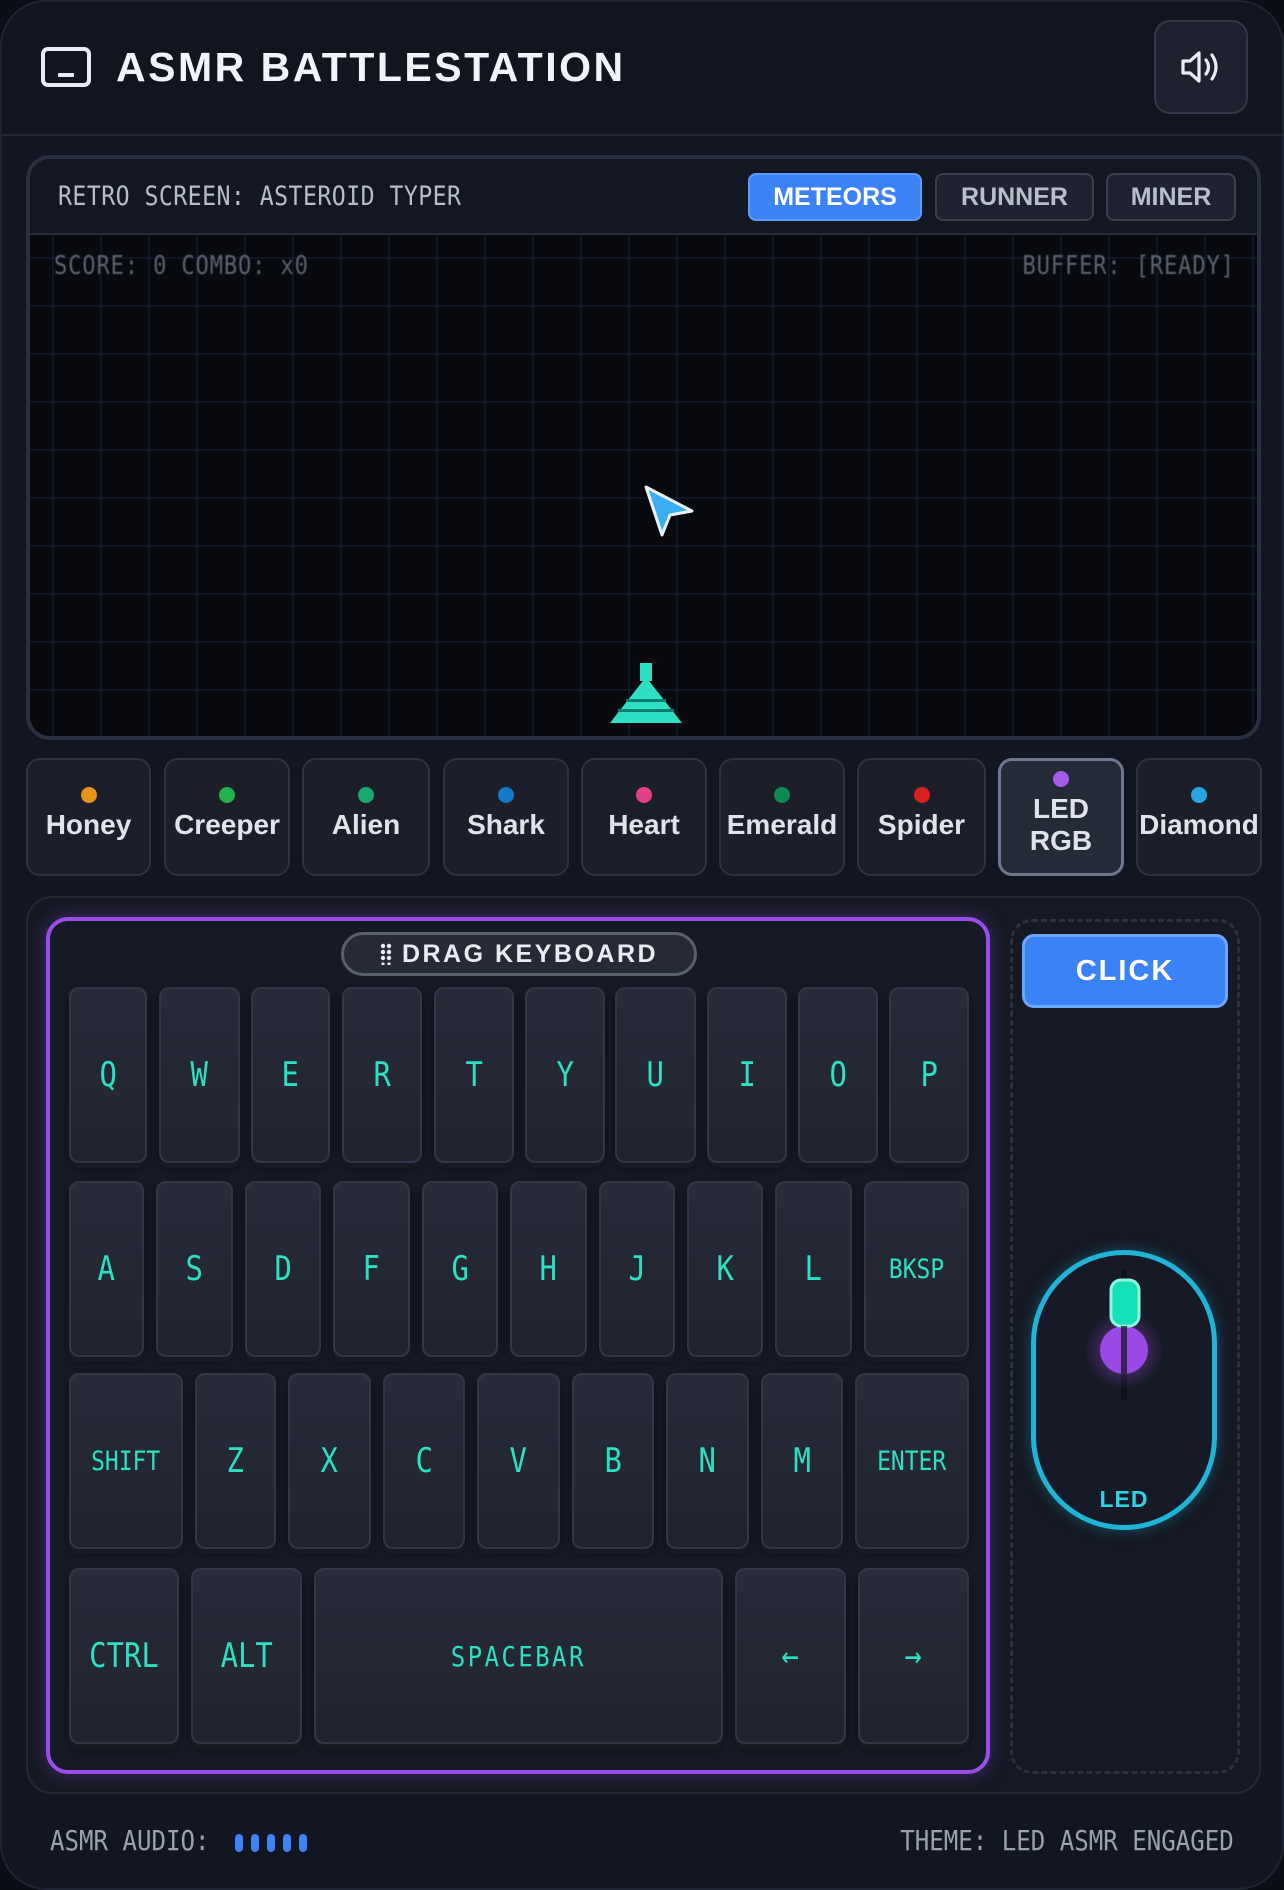 The width and height of the screenshot is (1284, 1890). What do you see at coordinates (1061, 840) in the screenshot?
I see `skin-label-line-2: RGB` at bounding box center [1061, 840].